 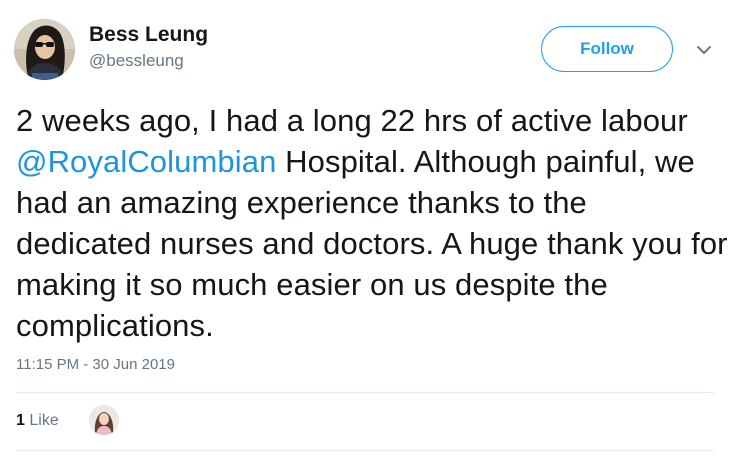 What do you see at coordinates (20, 420) in the screenshot?
I see `like-count: 1` at bounding box center [20, 420].